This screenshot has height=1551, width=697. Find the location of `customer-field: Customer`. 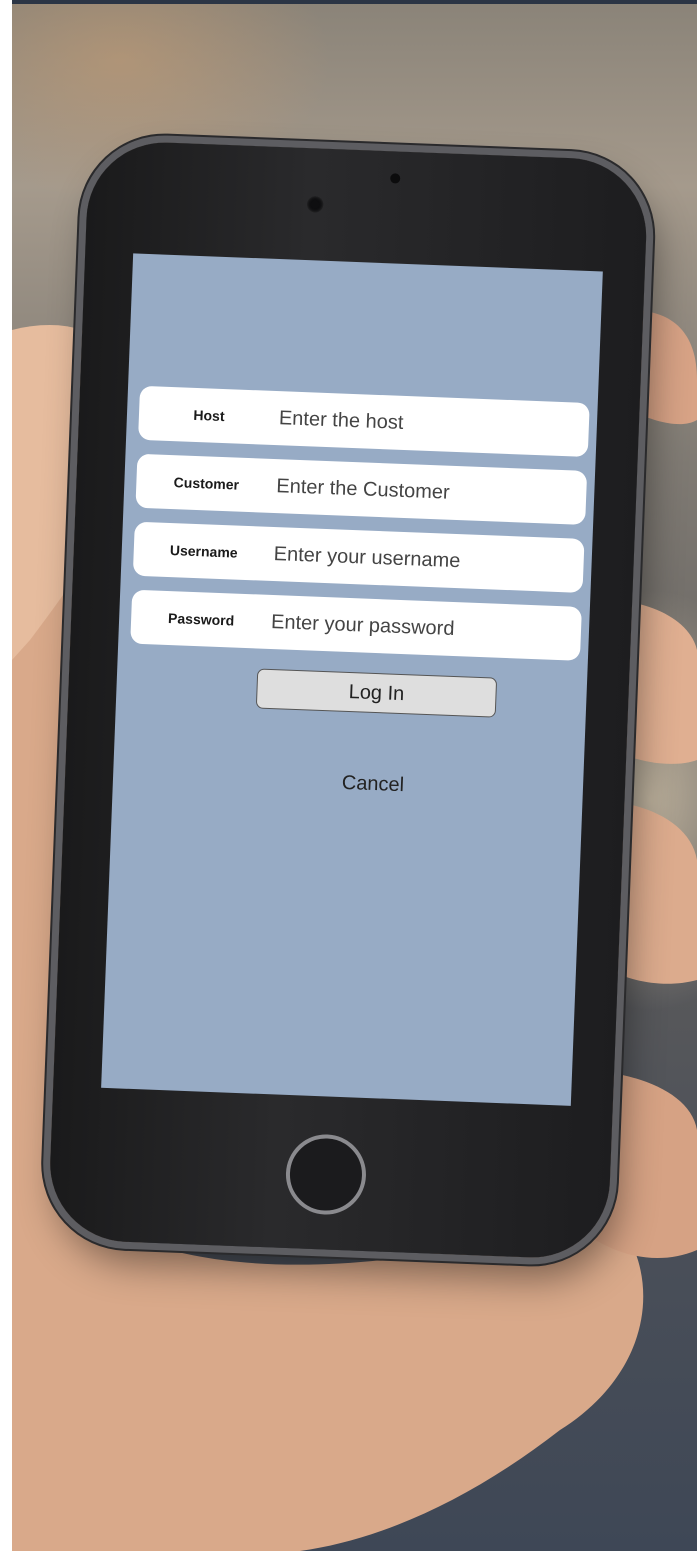

customer-field: Customer is located at coordinates (361, 489).